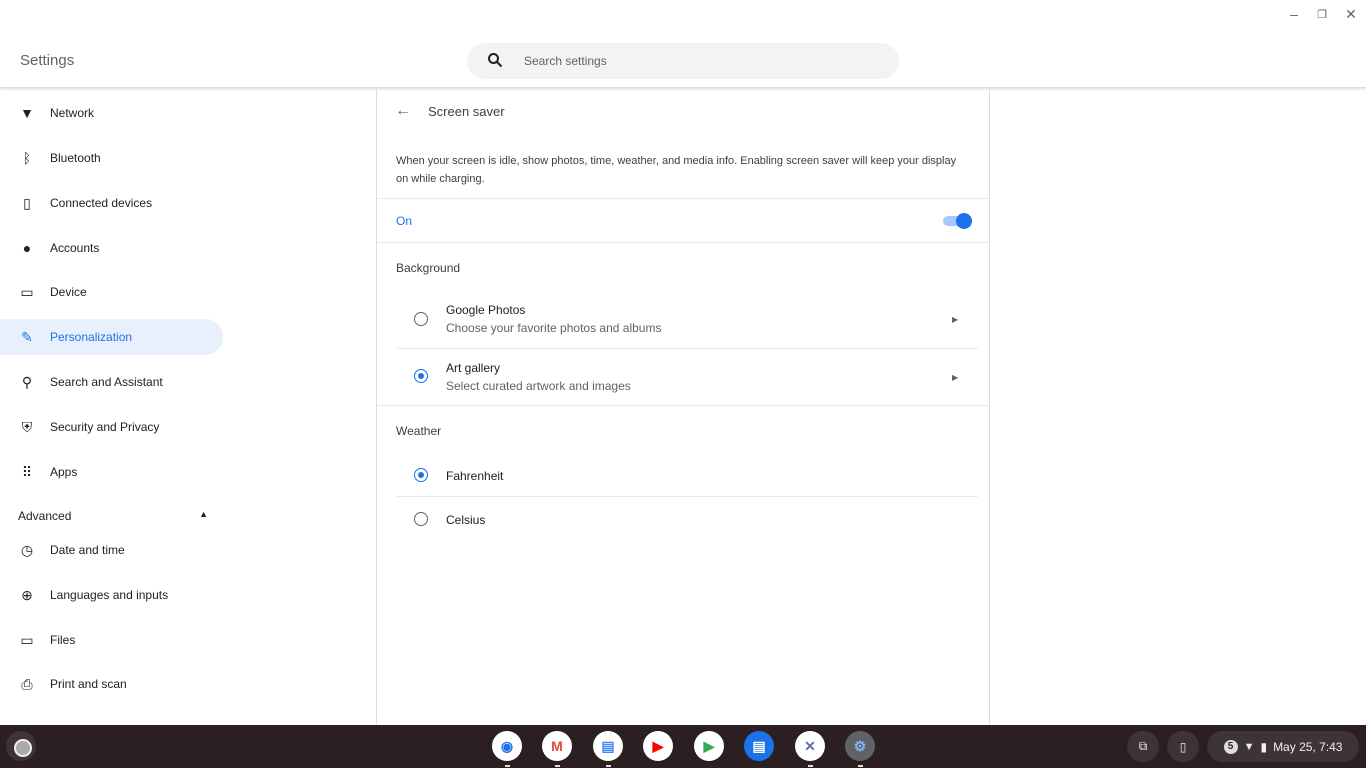 The image size is (1366, 768). Describe the element at coordinates (421, 475) in the screenshot. I see `fahrenheit-radio` at that location.